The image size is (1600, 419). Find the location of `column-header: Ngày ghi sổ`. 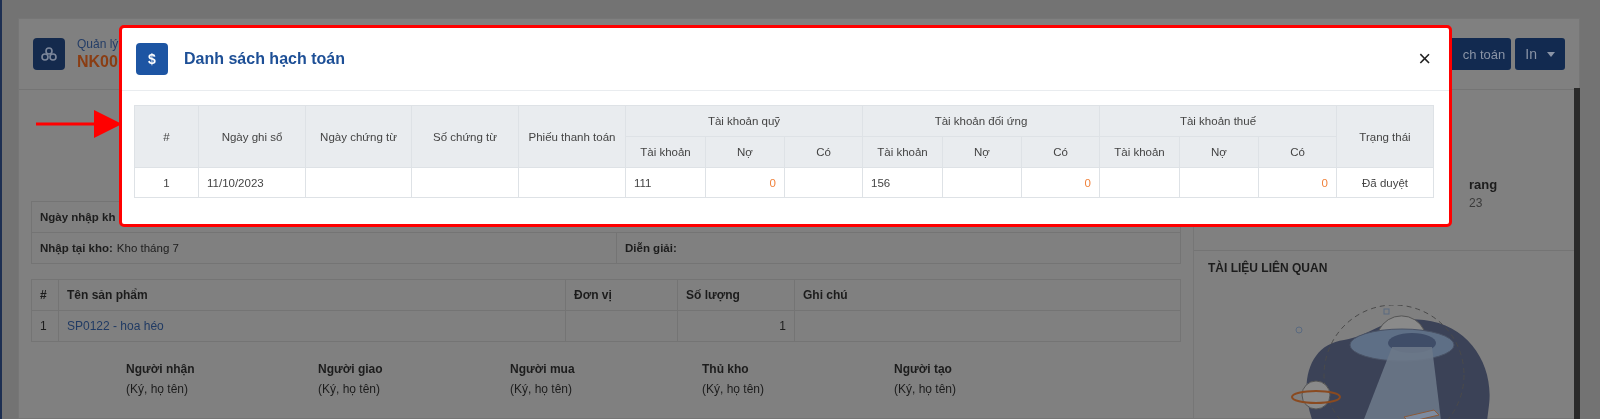

column-header: Ngày ghi sổ is located at coordinates (252, 136).